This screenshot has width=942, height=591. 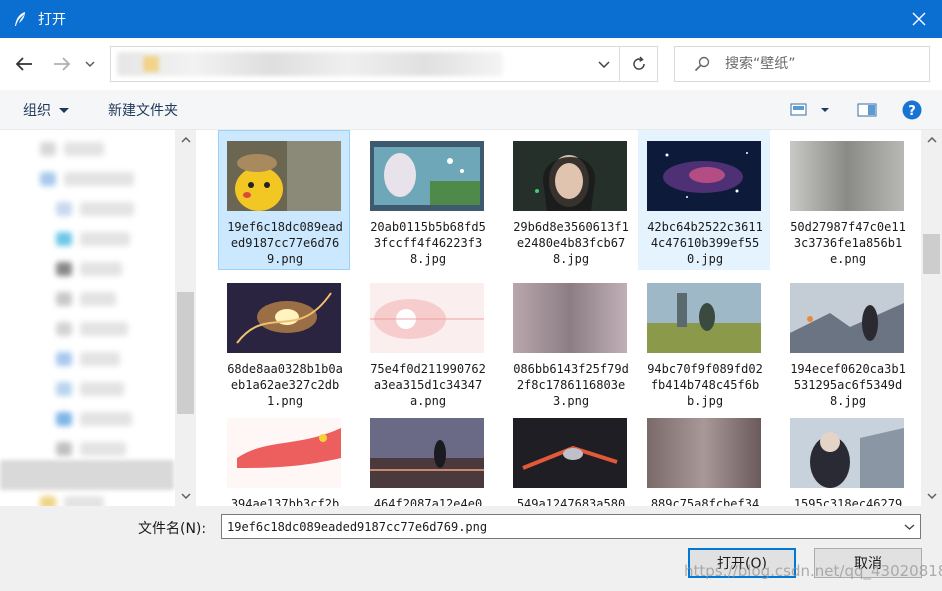 I want to click on file-item: 194ecef0620ca3b1531295ac6f5349d8.jpg, so click(x=847, y=342).